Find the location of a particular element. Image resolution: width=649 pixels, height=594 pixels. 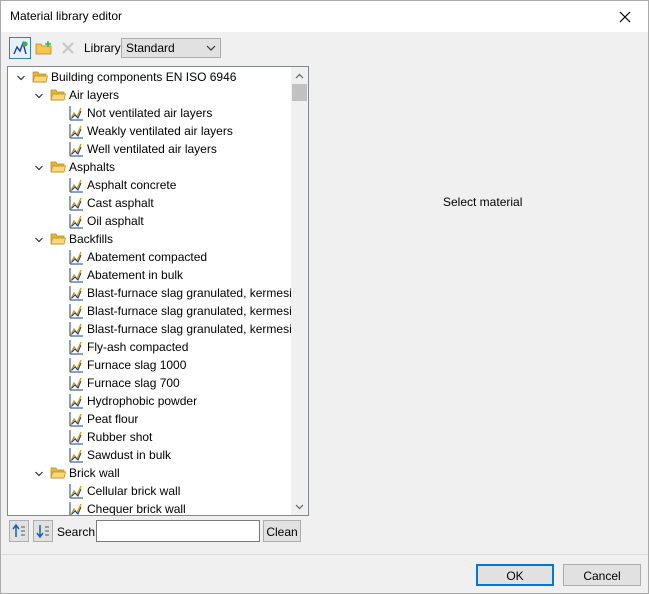

scroll-up-button is located at coordinates (299, 75).